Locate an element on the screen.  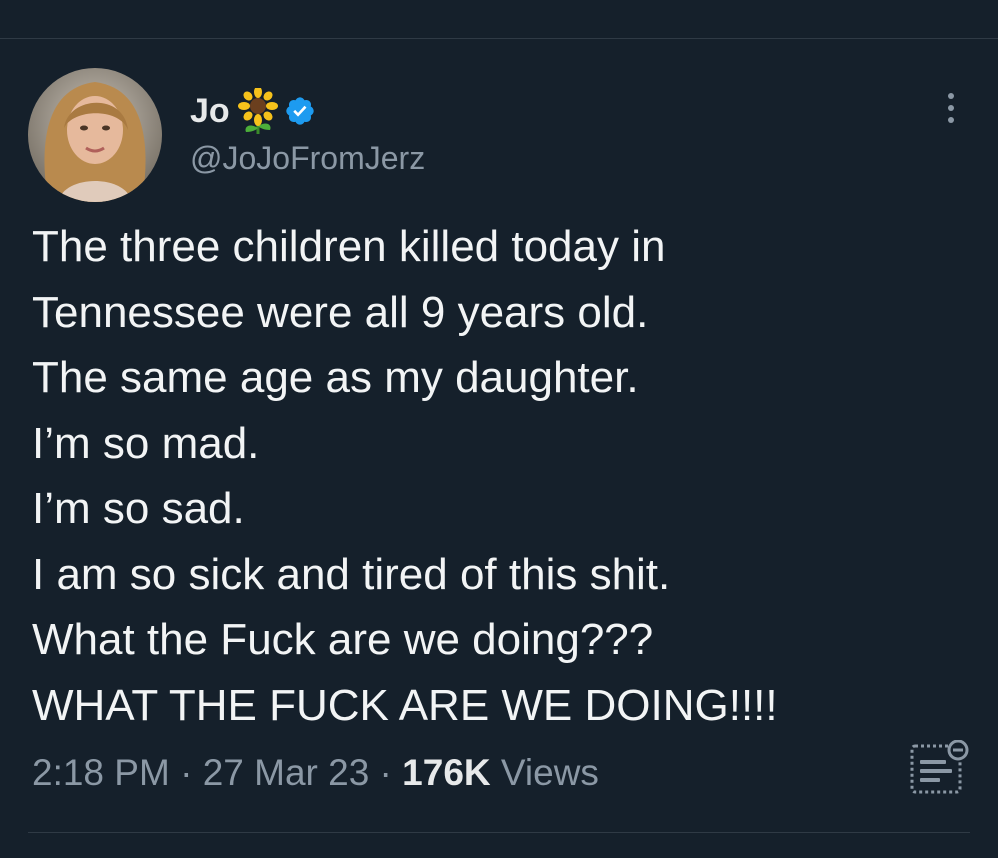
tweet-line: What the Fuck are we doing??? is located at coordinates (343, 639).